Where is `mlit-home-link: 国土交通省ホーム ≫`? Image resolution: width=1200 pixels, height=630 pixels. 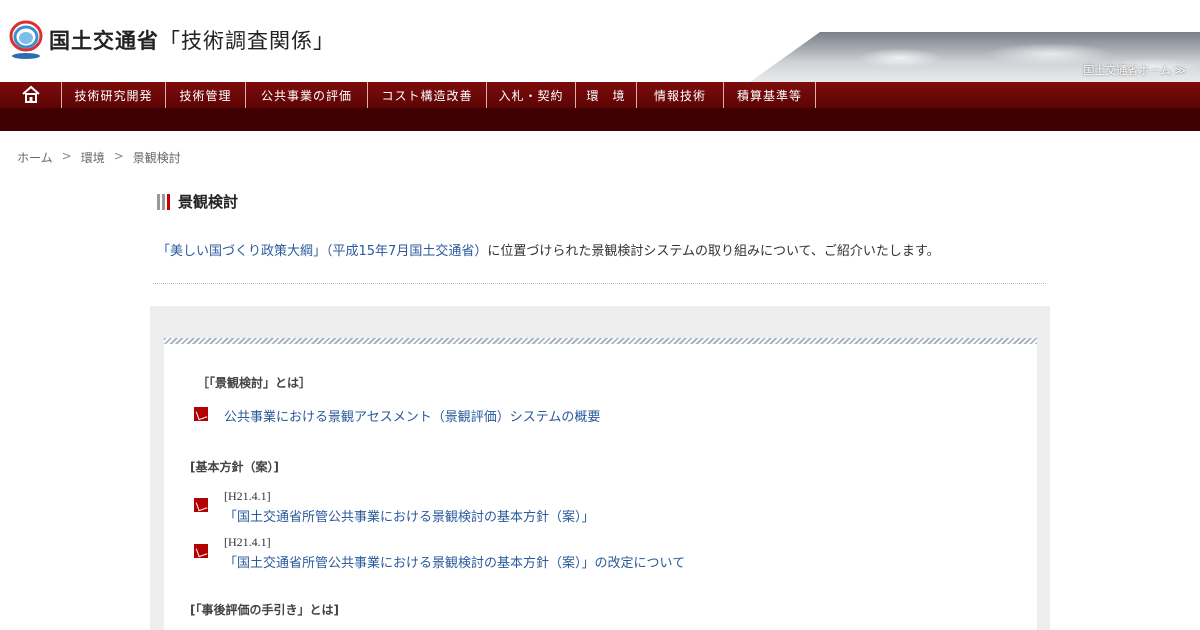 mlit-home-link: 国土交通省ホーム ≫ is located at coordinates (1134, 70).